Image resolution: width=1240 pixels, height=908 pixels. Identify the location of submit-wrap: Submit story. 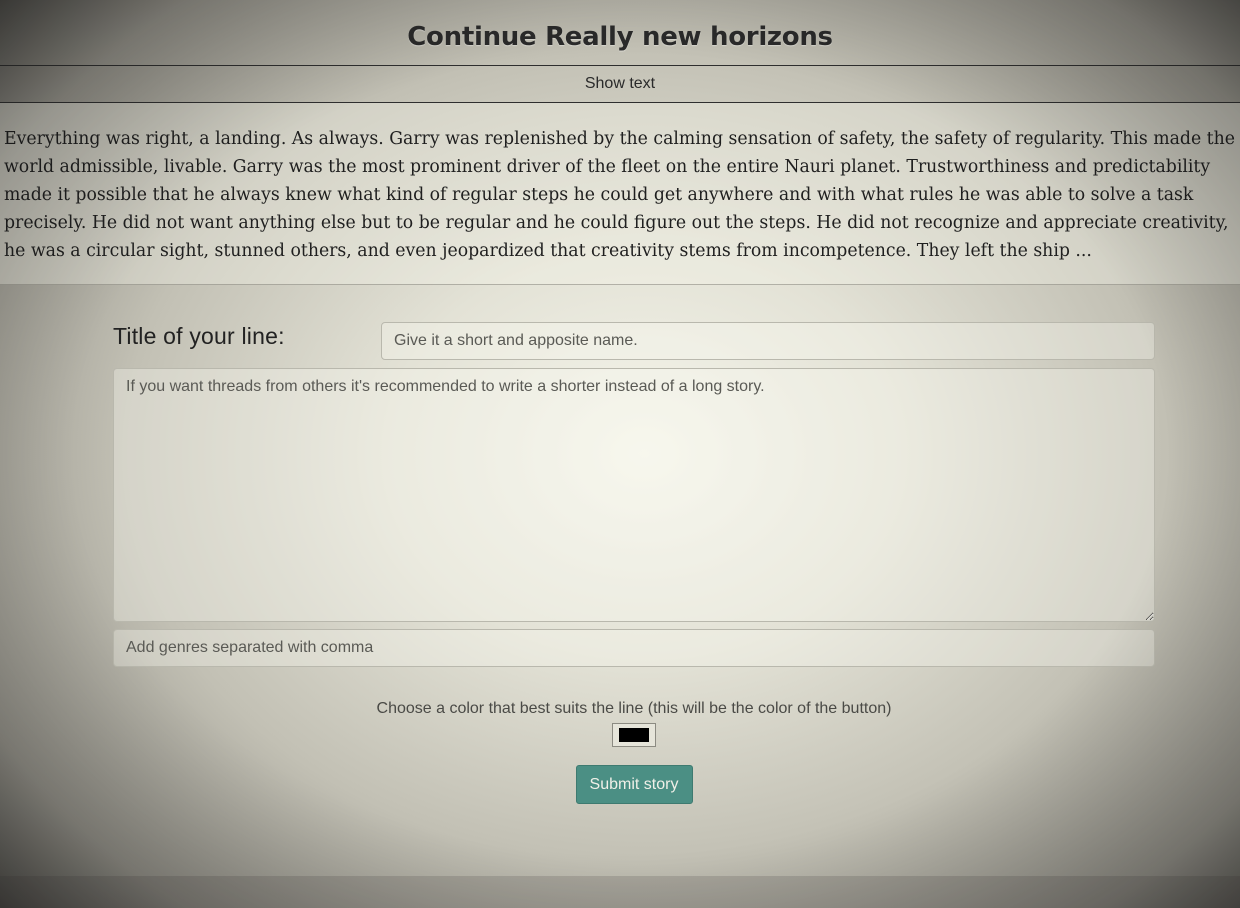
(634, 784).